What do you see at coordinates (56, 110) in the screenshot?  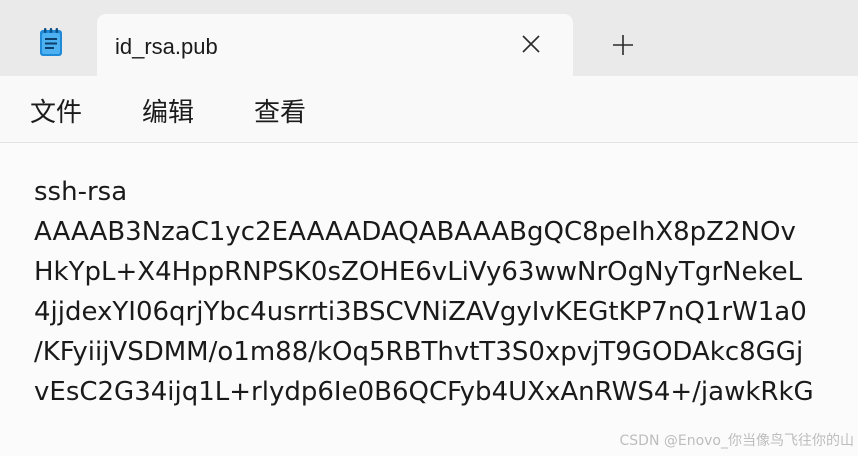 I see `menu-file: 文件` at bounding box center [56, 110].